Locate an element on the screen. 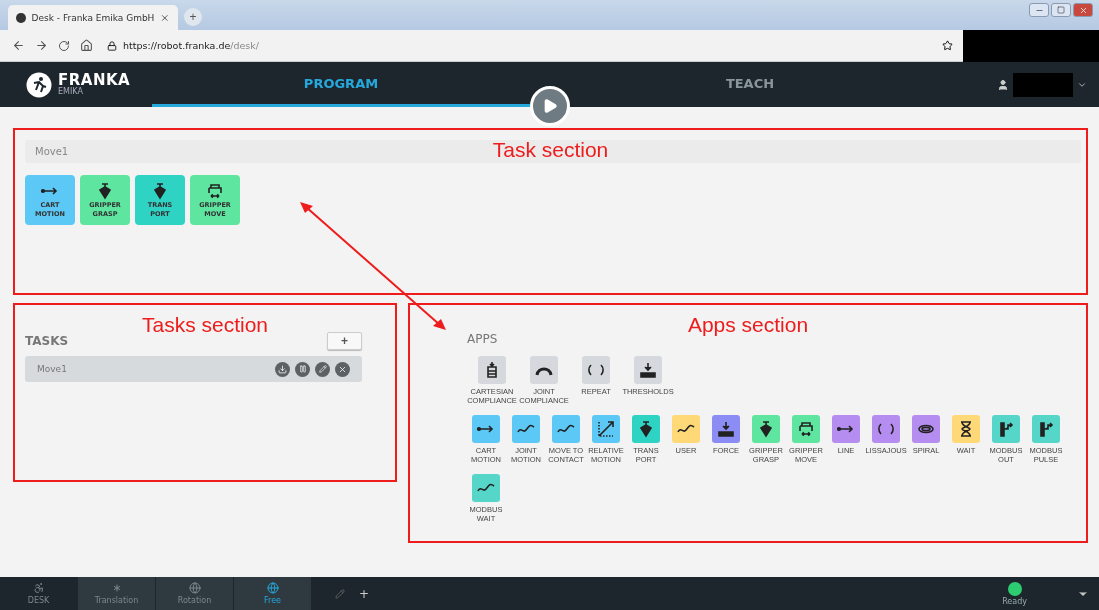 The image size is (1099, 610). browser-tab: Desk - Franka Emika GmbH is located at coordinates (93, 17).